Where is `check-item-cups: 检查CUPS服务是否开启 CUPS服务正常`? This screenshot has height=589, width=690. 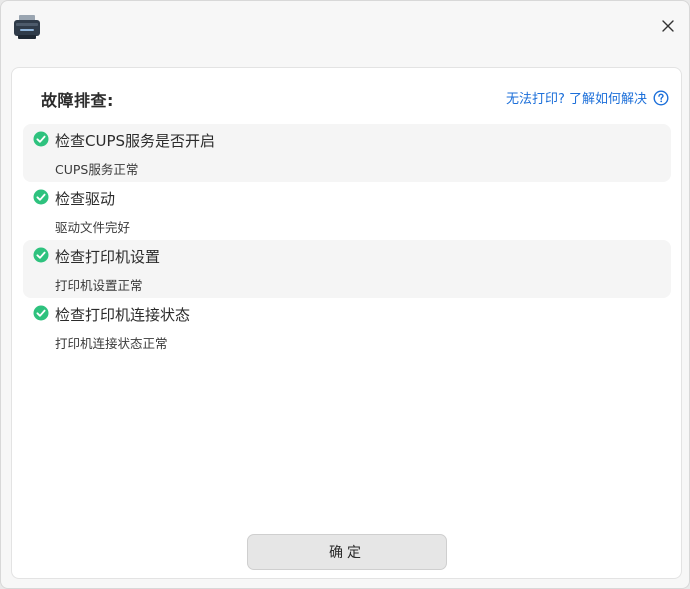 check-item-cups: 检查CUPS服务是否开启 CUPS服务正常 is located at coordinates (347, 153).